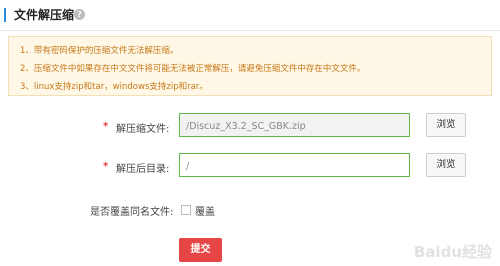 The width and height of the screenshot is (500, 266). Describe the element at coordinates (200, 250) in the screenshot. I see `submit-button: 提交` at that location.